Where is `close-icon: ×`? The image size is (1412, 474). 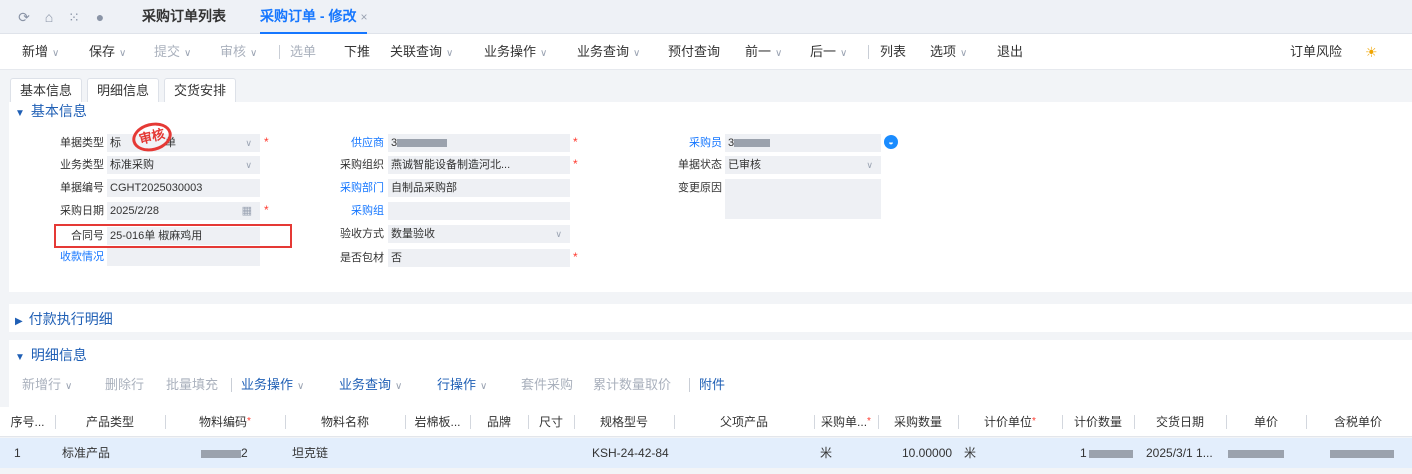
close-icon: × is located at coordinates (363, 17).